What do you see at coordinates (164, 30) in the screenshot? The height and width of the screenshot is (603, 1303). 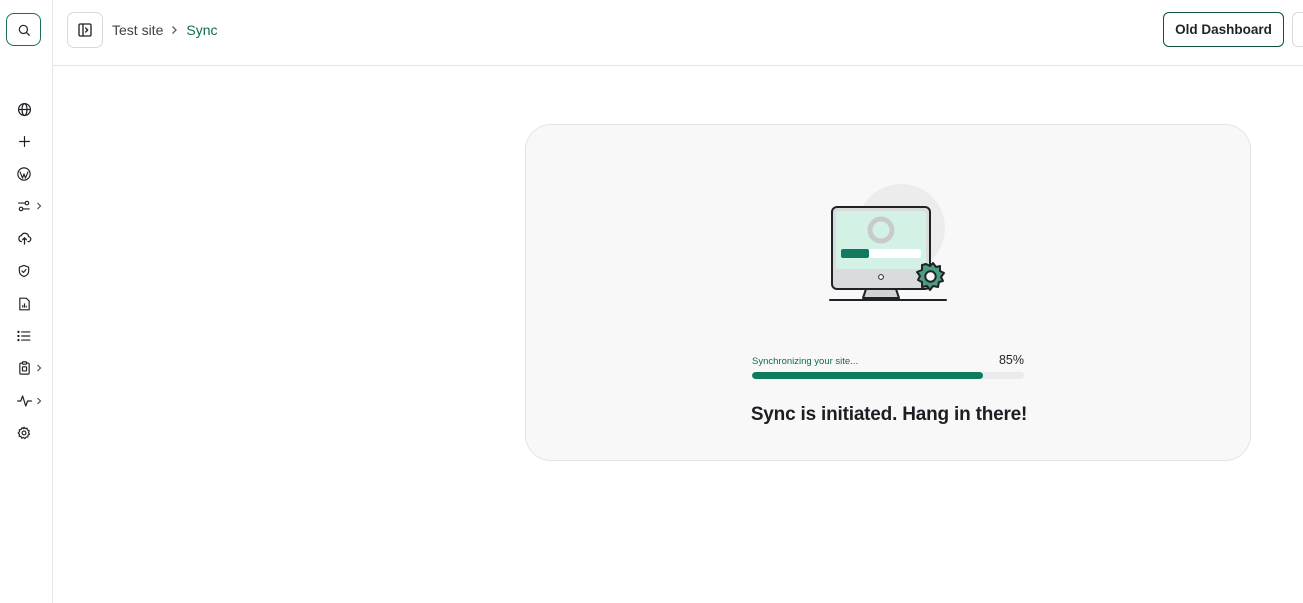 I see `breadcrumb: Test site Sync` at bounding box center [164, 30].